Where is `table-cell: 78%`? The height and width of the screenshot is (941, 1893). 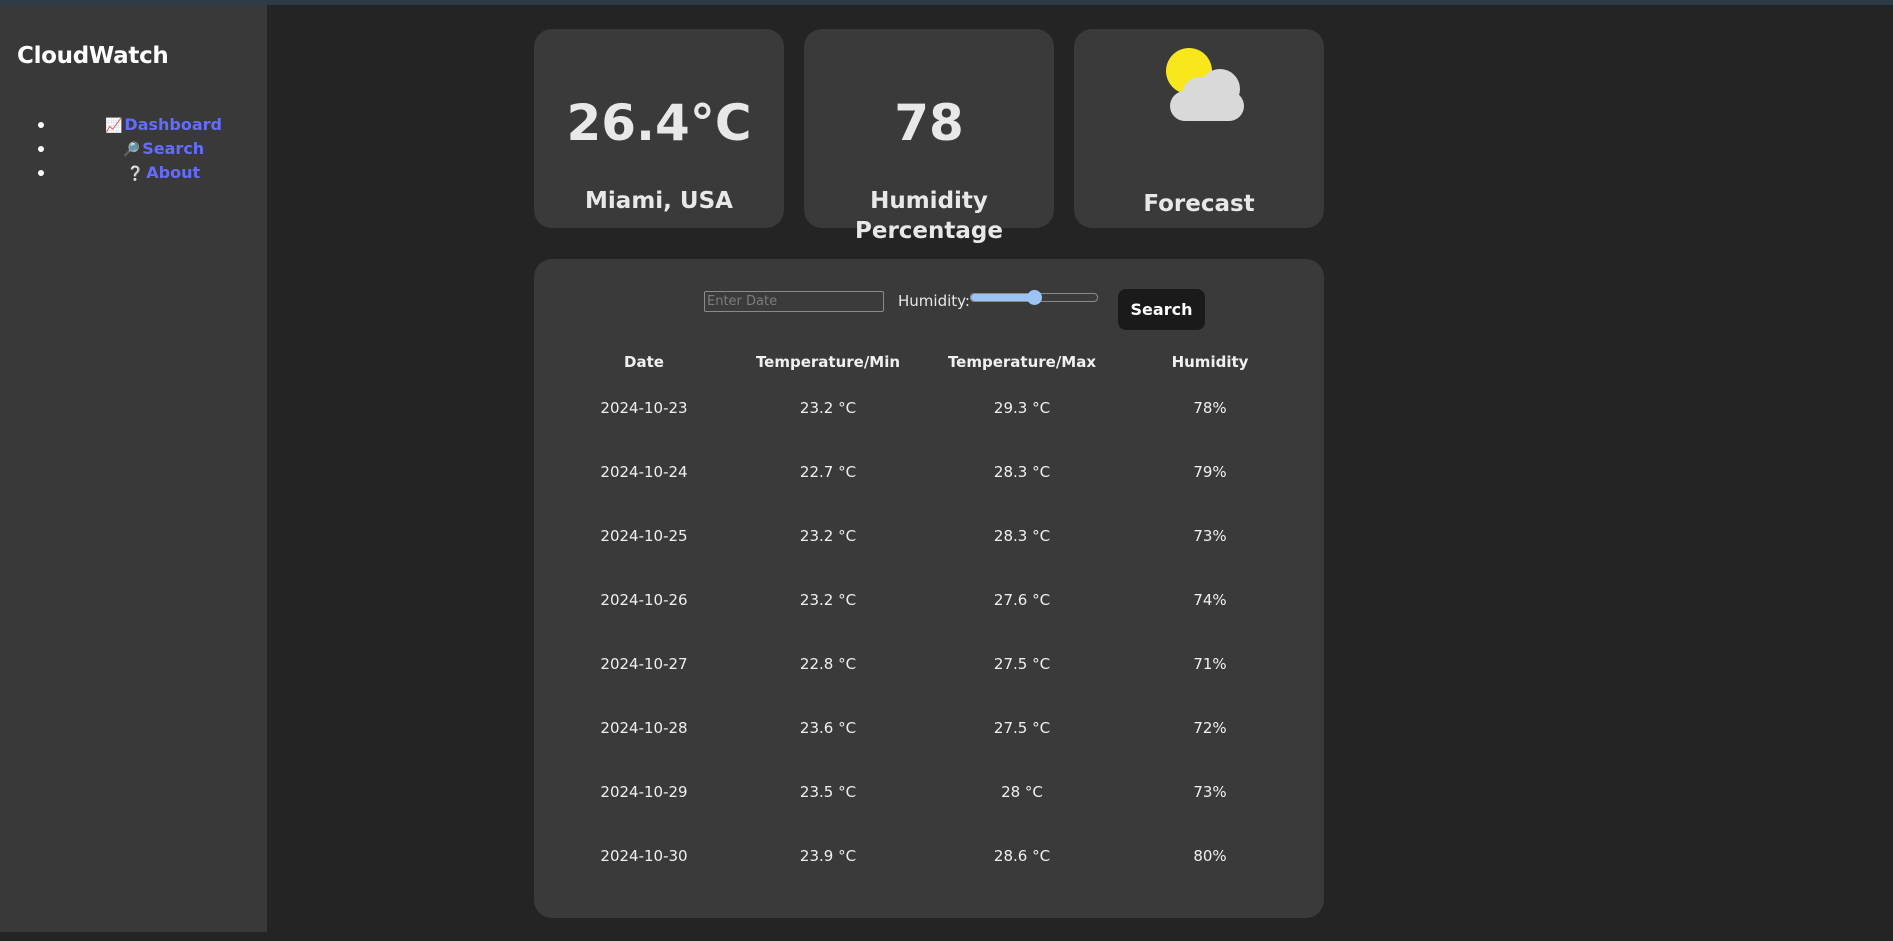
table-cell: 78% is located at coordinates (1210, 408).